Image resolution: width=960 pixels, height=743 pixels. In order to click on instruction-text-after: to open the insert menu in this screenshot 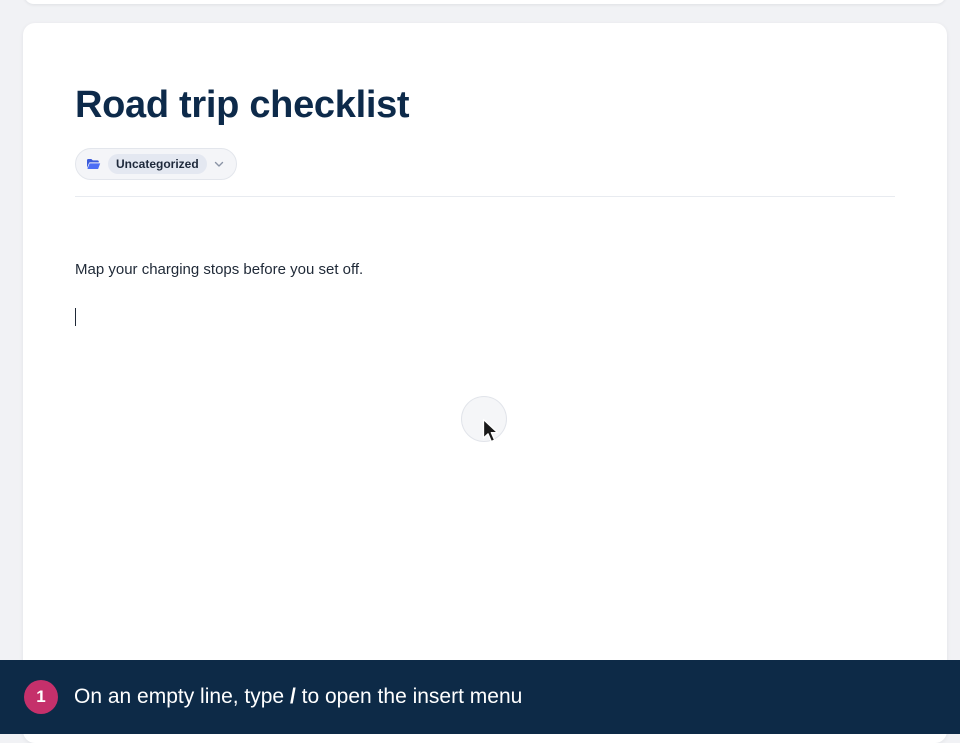, I will do `click(412, 696)`.